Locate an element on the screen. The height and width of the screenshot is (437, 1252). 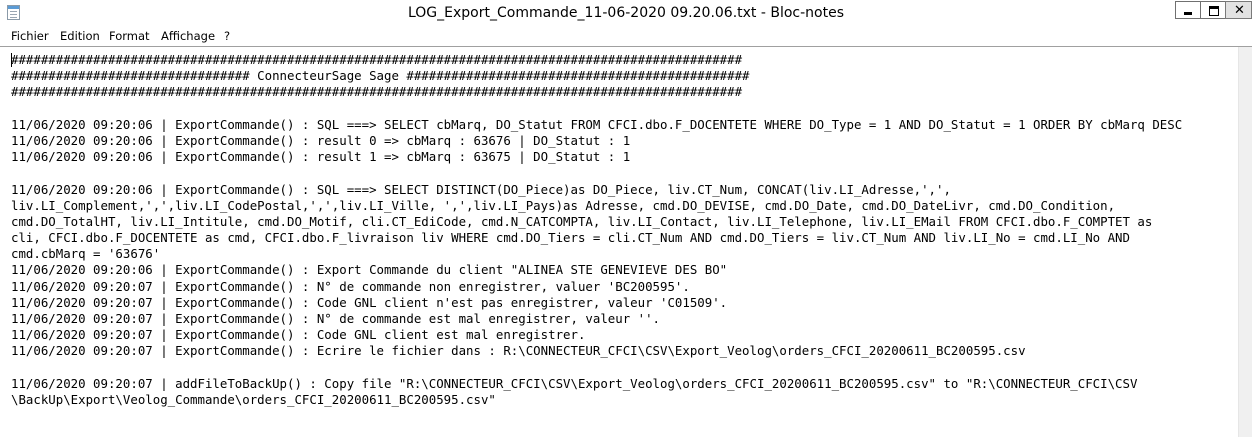
close-icon: ✕ is located at coordinates (1239, 10).